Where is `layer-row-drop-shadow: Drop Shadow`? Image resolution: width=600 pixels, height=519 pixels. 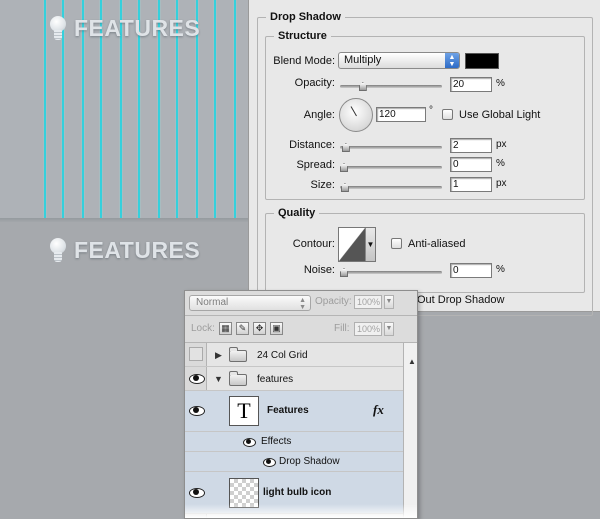
layer-row-drop-shadow: Drop Shadow is located at coordinates (294, 462).